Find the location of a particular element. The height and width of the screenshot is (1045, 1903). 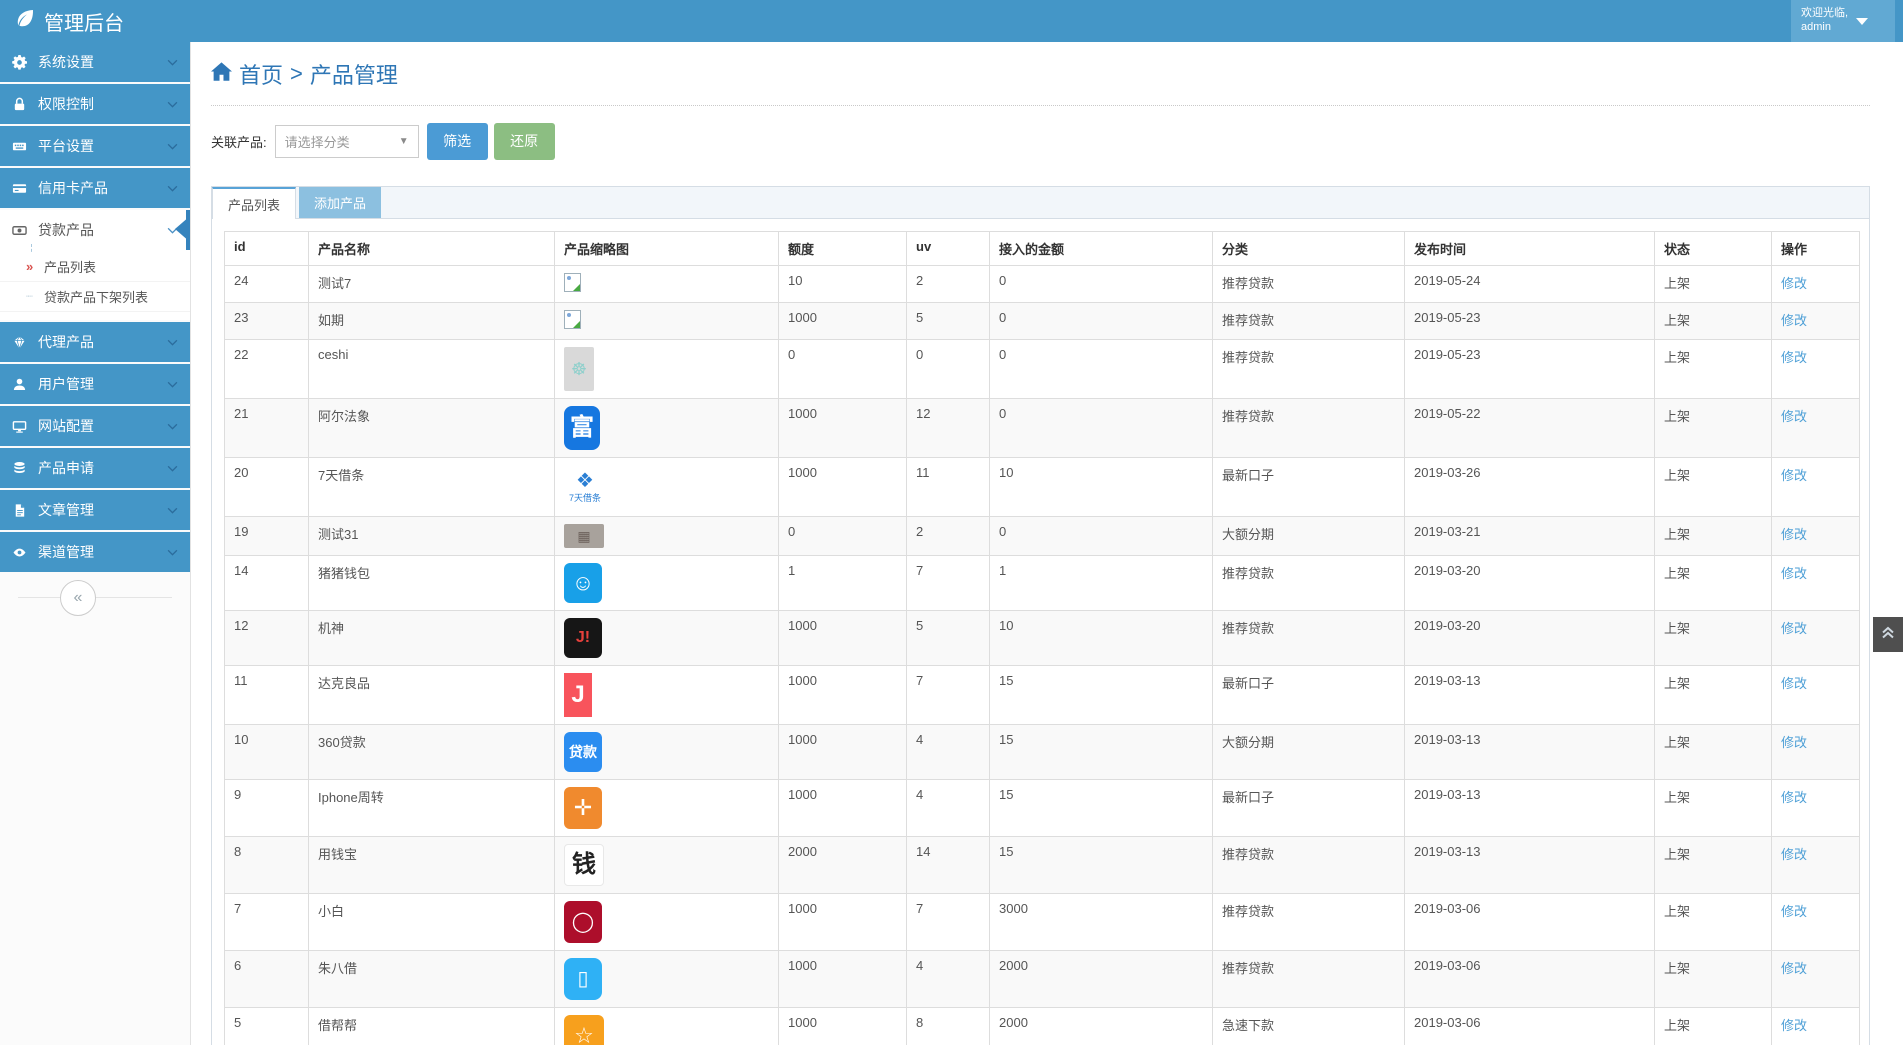

monitor-icon is located at coordinates (25, 426).